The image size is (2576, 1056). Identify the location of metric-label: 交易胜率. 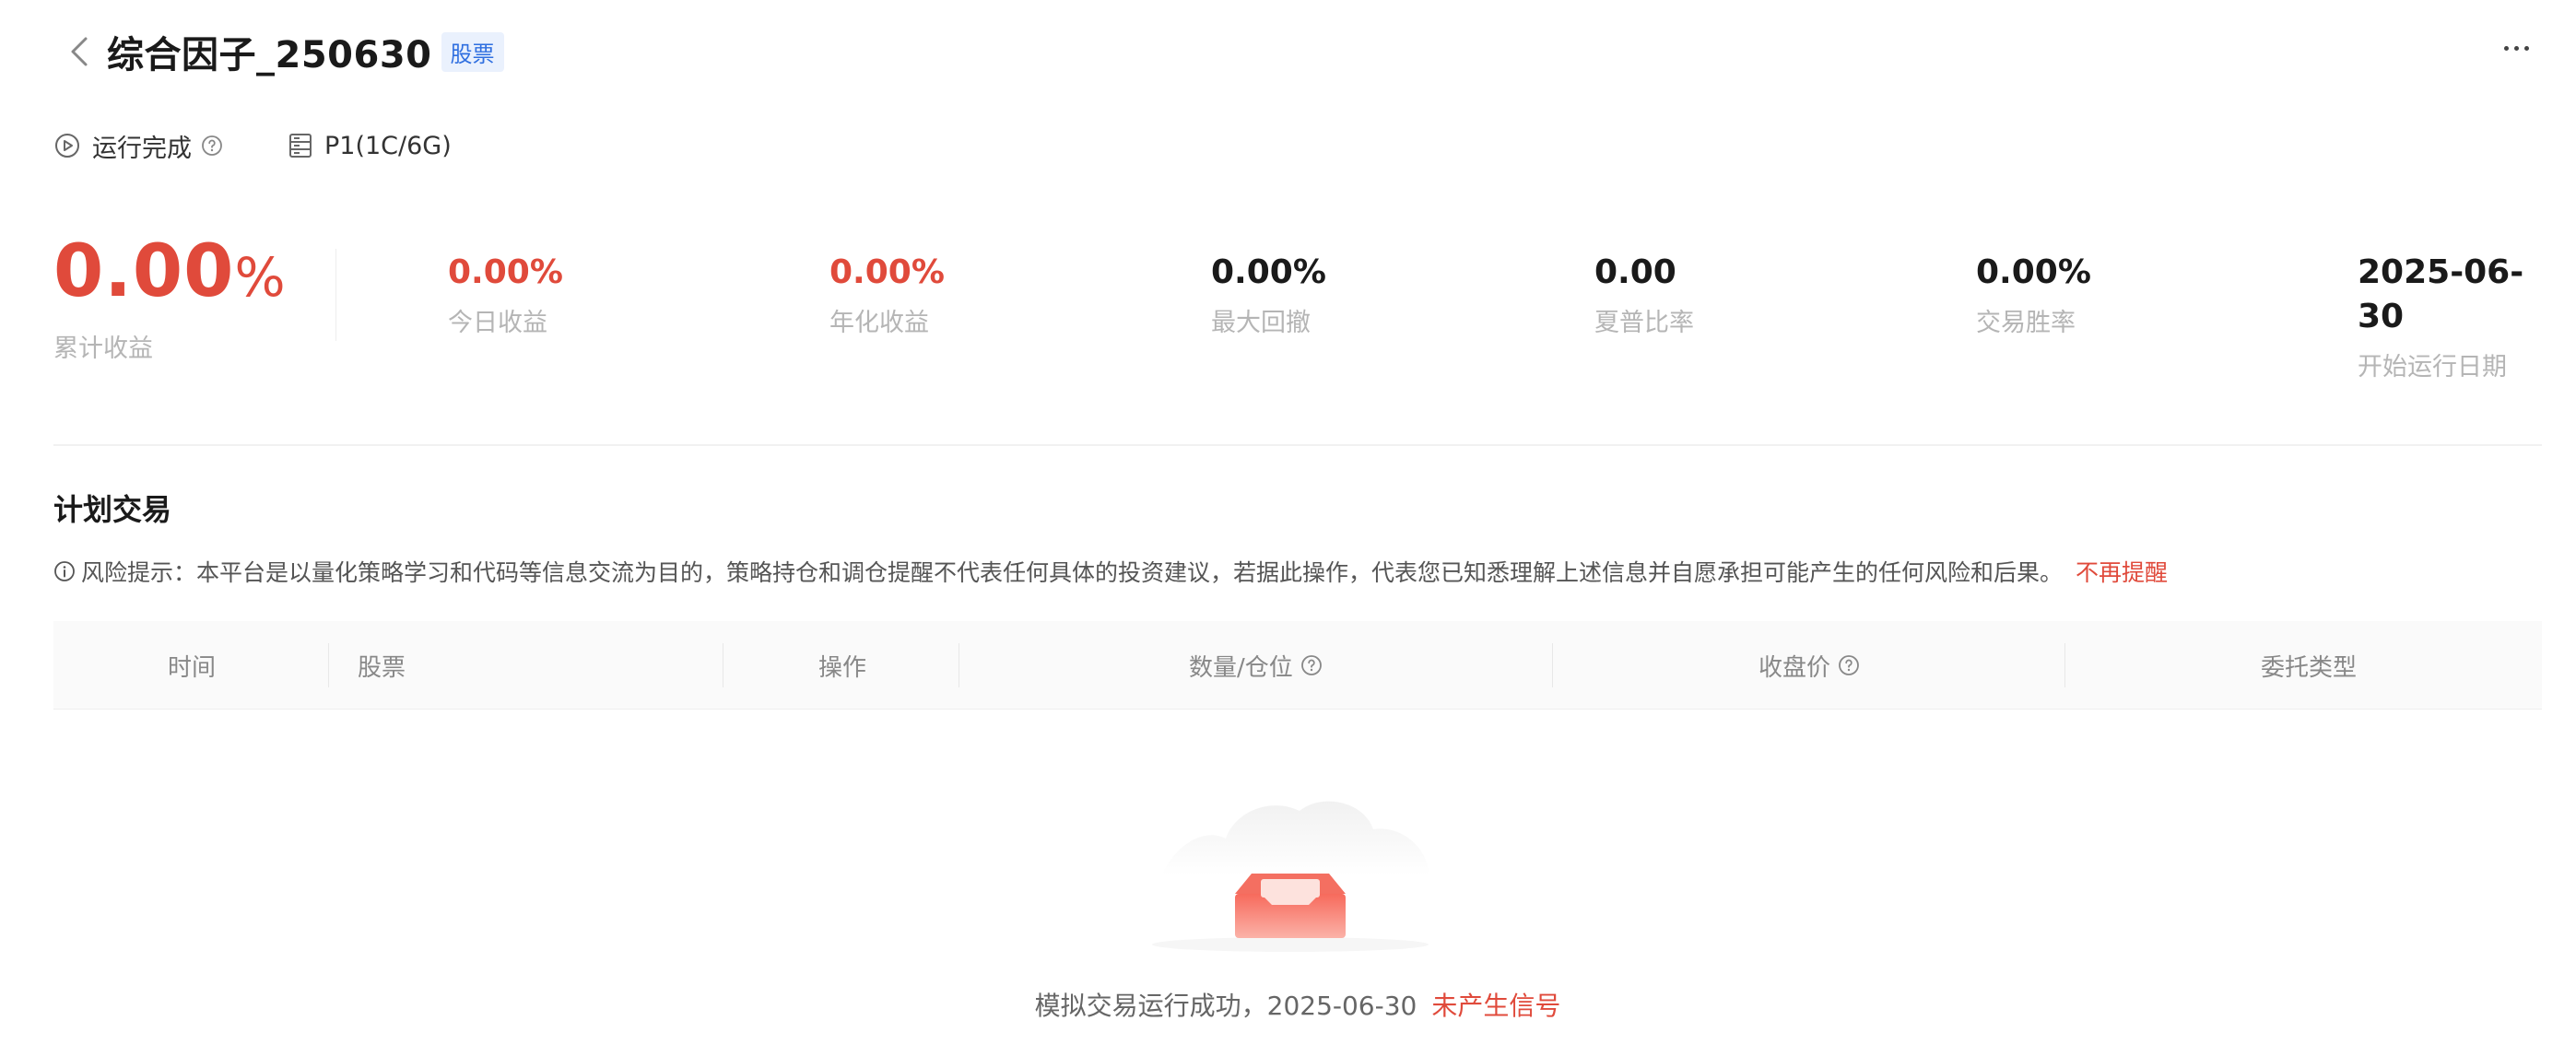
(2026, 323).